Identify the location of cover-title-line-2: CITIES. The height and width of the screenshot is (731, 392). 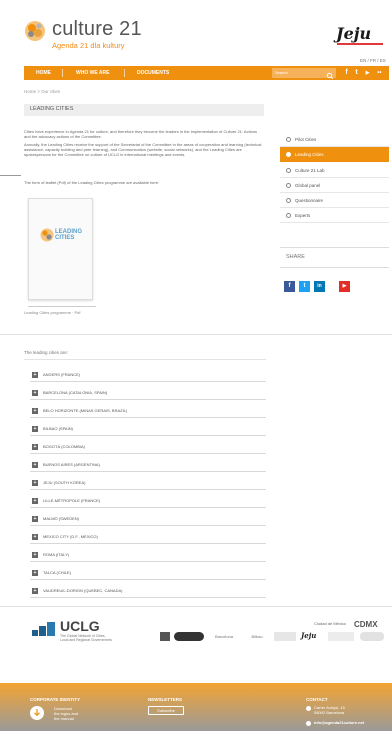
(65, 238).